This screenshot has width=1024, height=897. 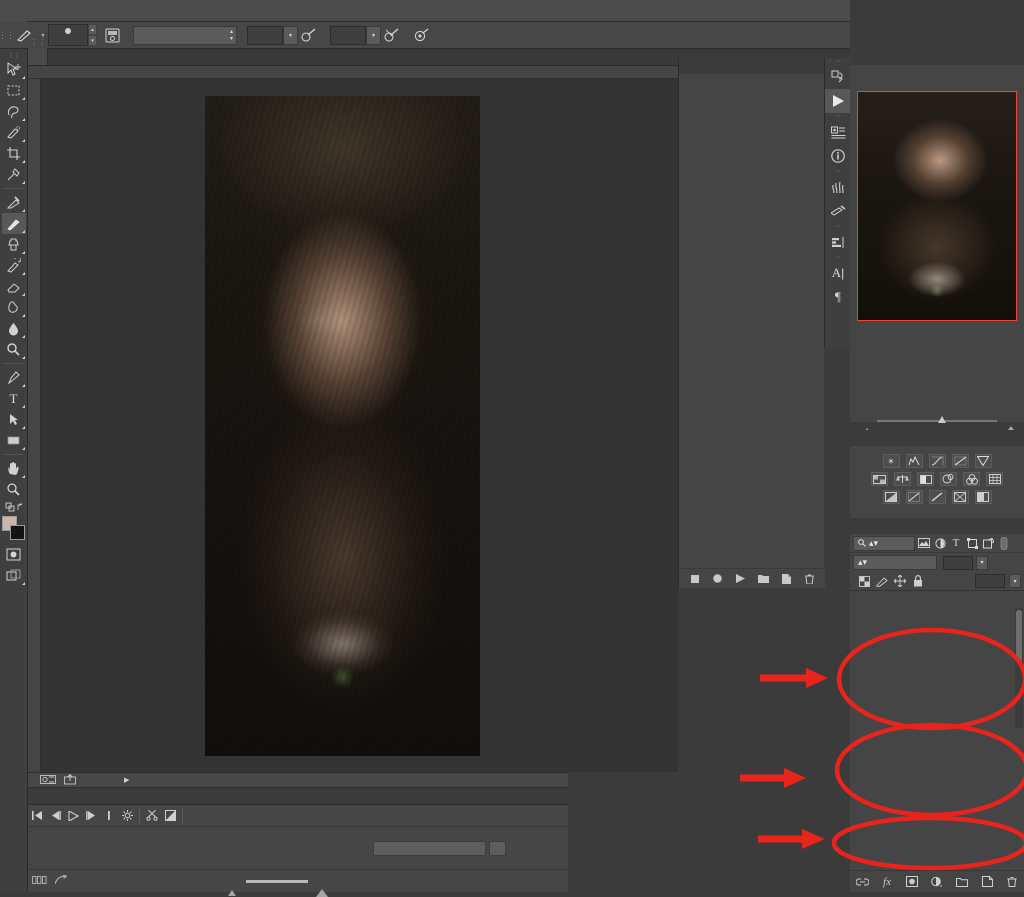 What do you see at coordinates (918, 581) in the screenshot?
I see `lock-all-icon` at bounding box center [918, 581].